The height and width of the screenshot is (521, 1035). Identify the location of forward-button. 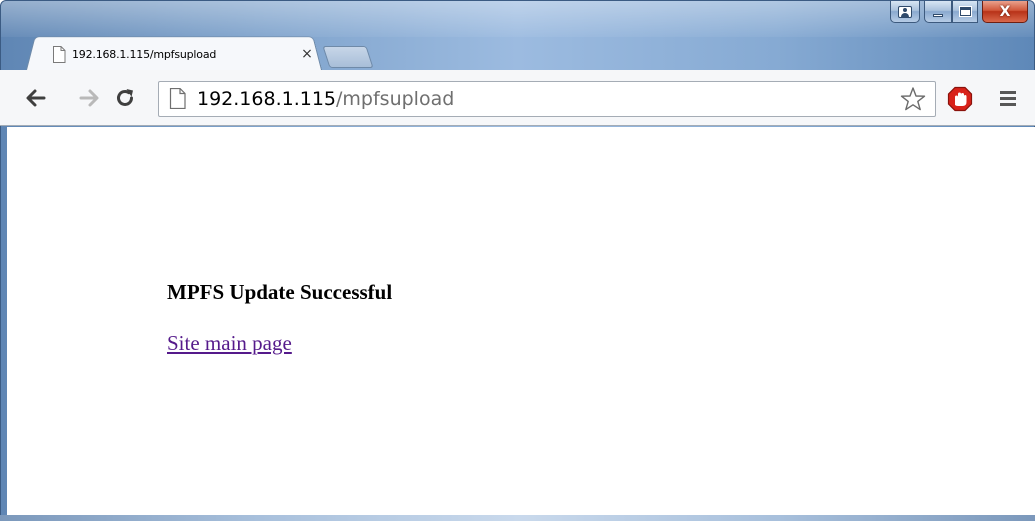
(90, 98).